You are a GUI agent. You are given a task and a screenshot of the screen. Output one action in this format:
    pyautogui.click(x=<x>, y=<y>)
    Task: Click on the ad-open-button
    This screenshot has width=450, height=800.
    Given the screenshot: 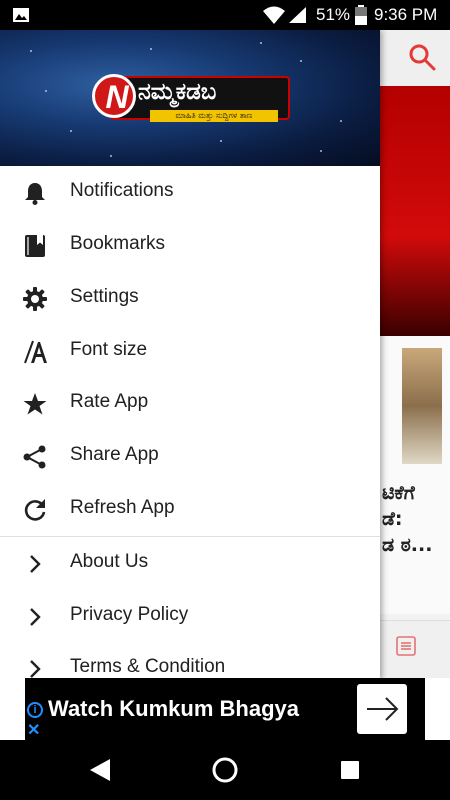 What is the action you would take?
    pyautogui.click(x=382, y=709)
    